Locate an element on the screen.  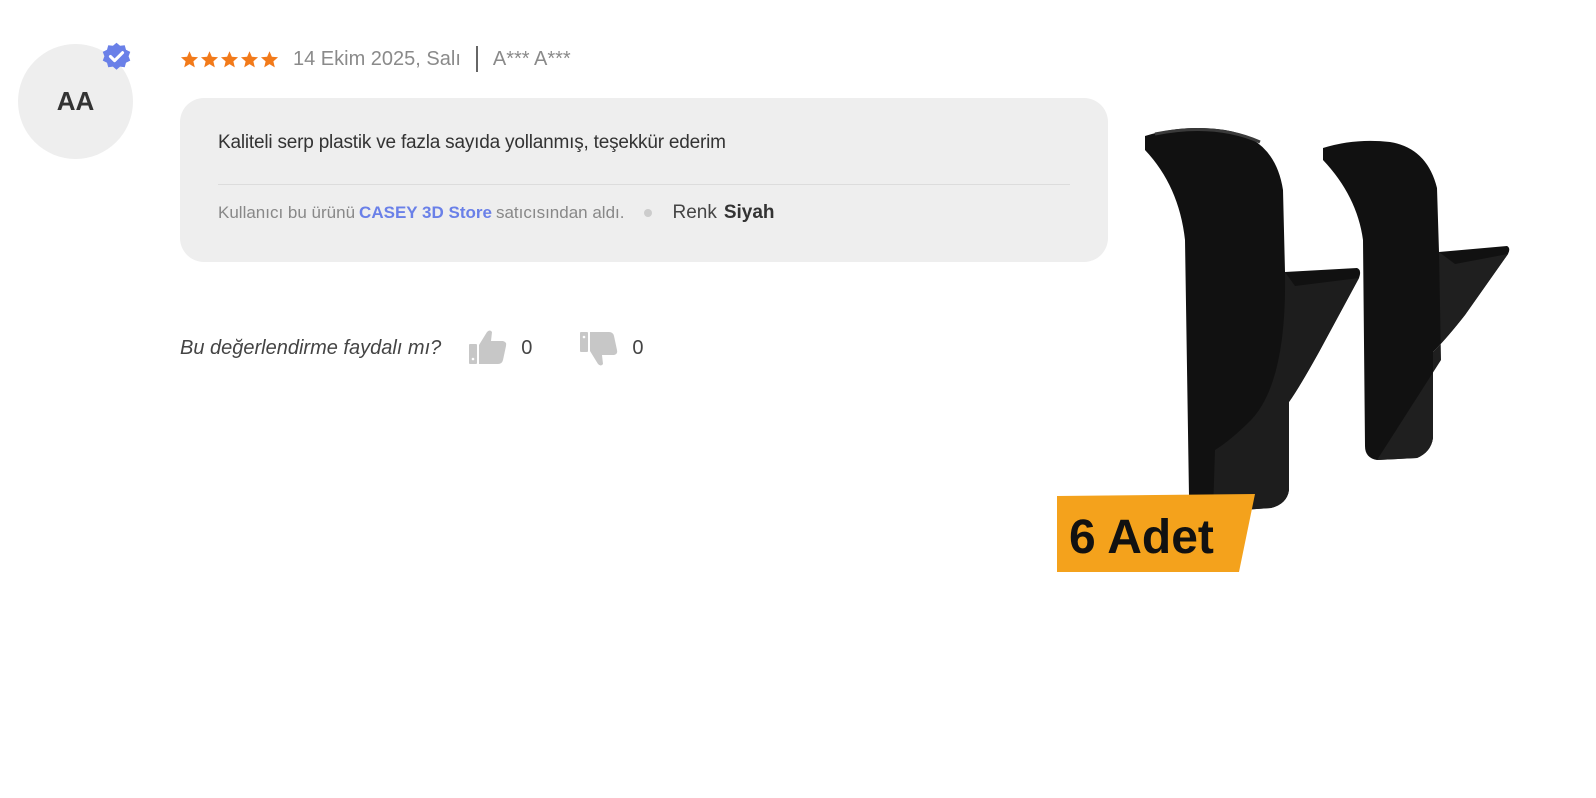
seller-prefix: Kullanıcı bu ürünü is located at coordinates (287, 212).